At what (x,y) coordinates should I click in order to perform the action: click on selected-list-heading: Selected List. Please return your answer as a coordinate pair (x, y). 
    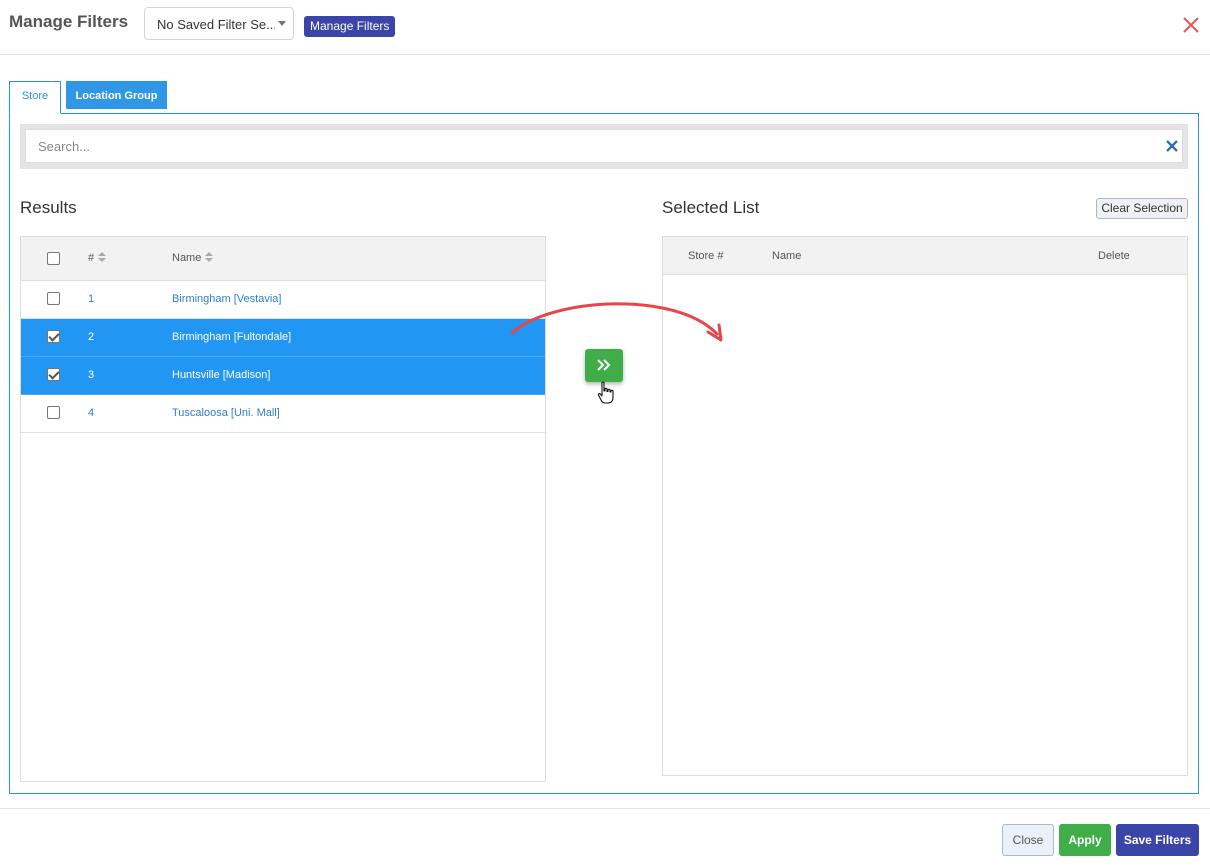
    Looking at the image, I should click on (711, 207).